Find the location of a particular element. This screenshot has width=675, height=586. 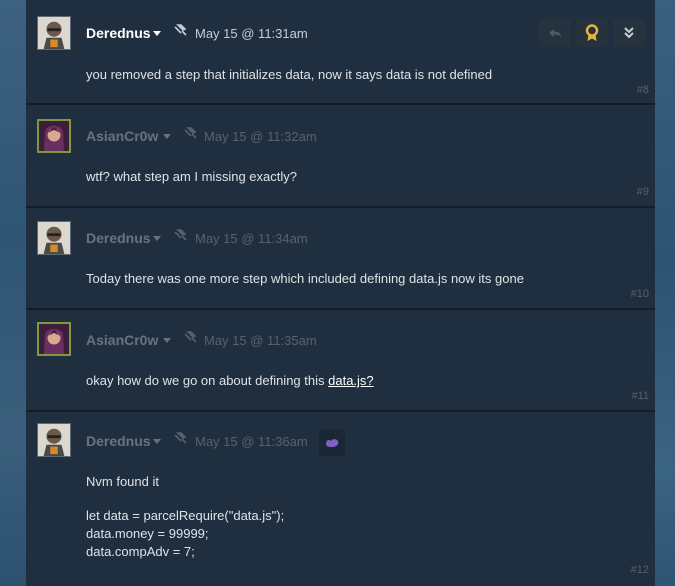

data-js-link: data.js? is located at coordinates (351, 380).